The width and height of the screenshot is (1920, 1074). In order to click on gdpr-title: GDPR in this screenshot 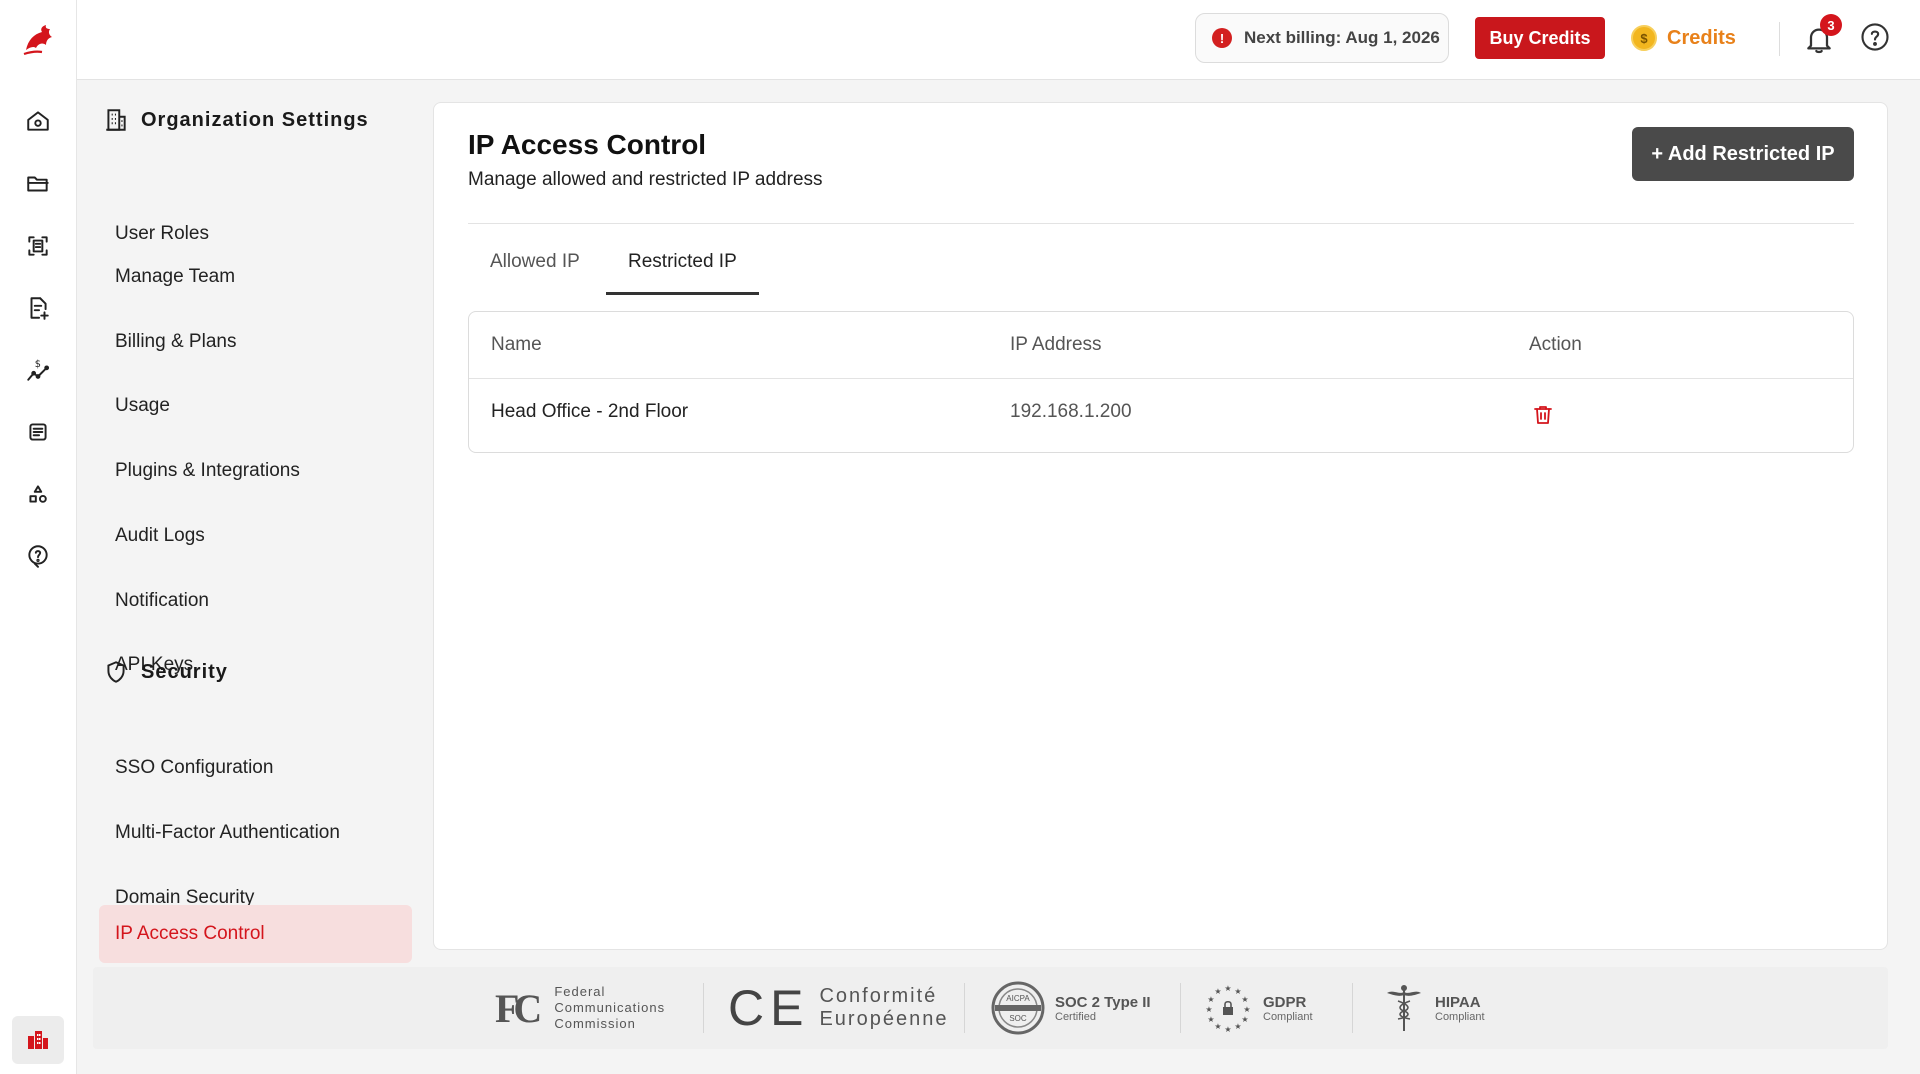, I will do `click(1285, 1002)`.